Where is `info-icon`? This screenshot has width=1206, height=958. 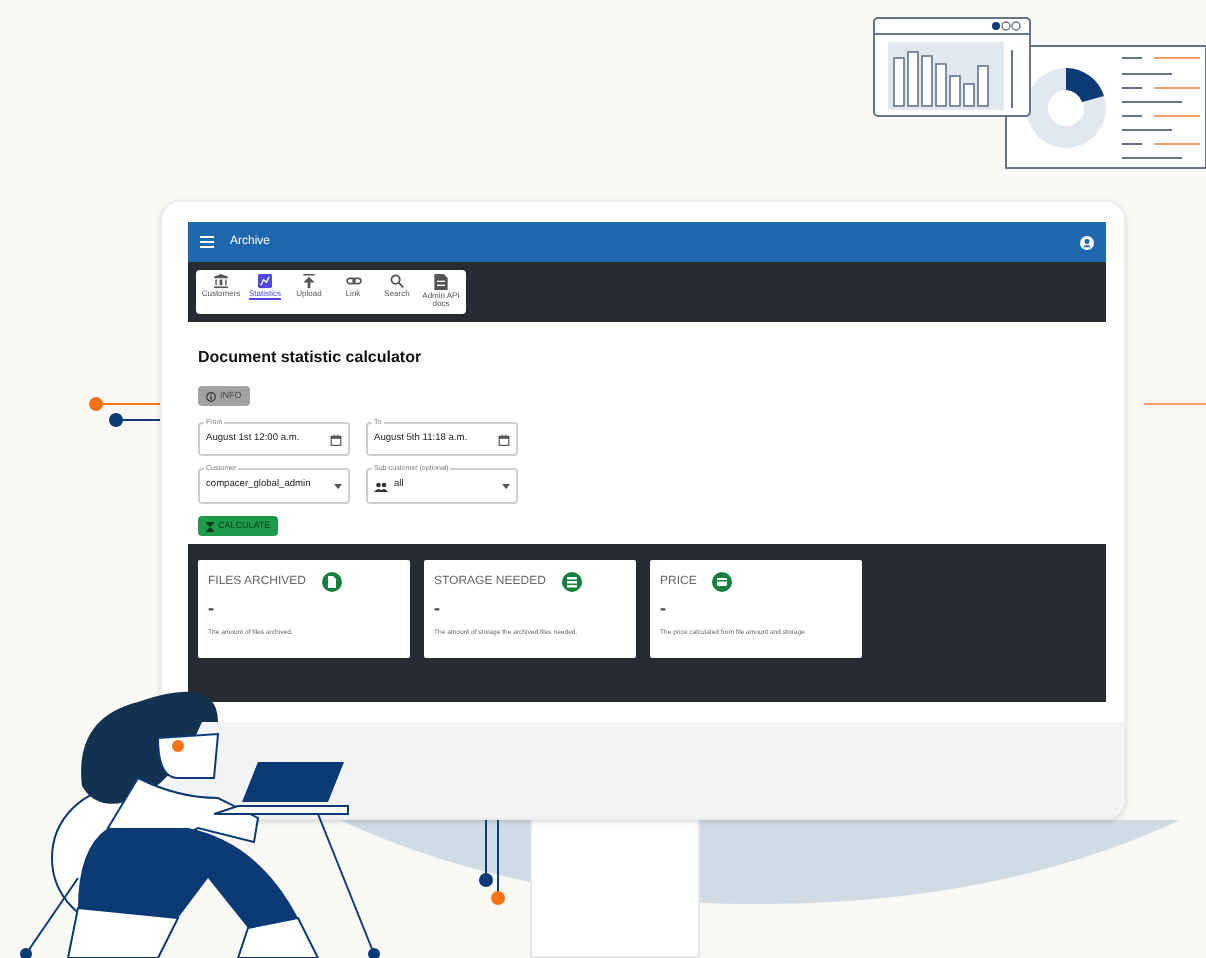 info-icon is located at coordinates (211, 396).